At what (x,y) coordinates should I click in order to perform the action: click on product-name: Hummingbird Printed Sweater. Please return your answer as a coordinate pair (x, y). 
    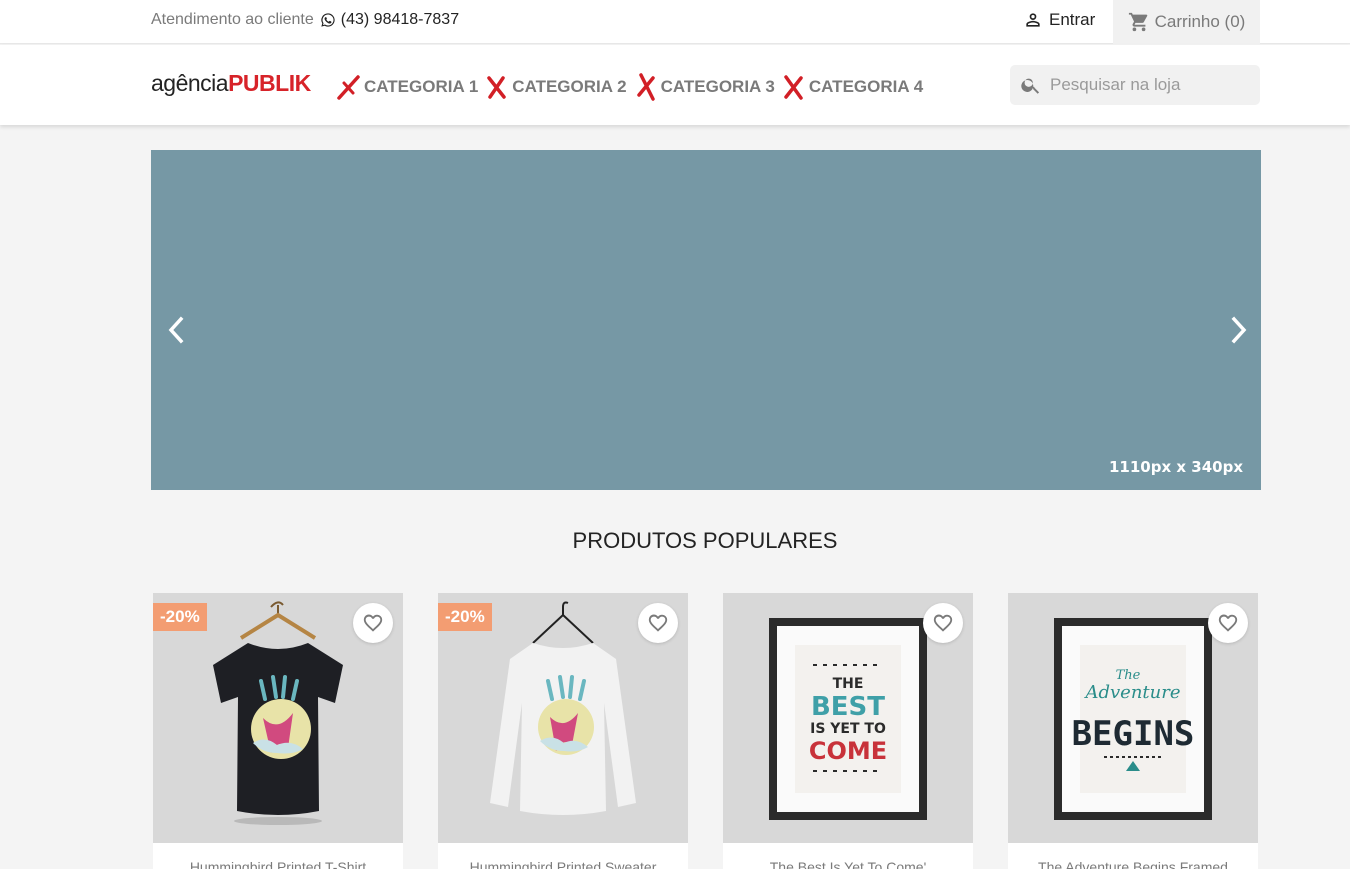
    Looking at the image, I should click on (563, 864).